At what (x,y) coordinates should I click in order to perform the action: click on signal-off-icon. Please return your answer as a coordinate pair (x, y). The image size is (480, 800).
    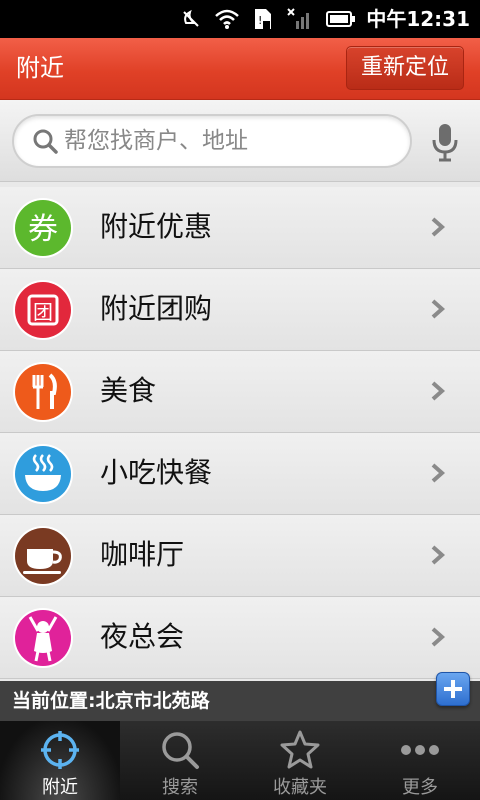
    Looking at the image, I should click on (298, 18).